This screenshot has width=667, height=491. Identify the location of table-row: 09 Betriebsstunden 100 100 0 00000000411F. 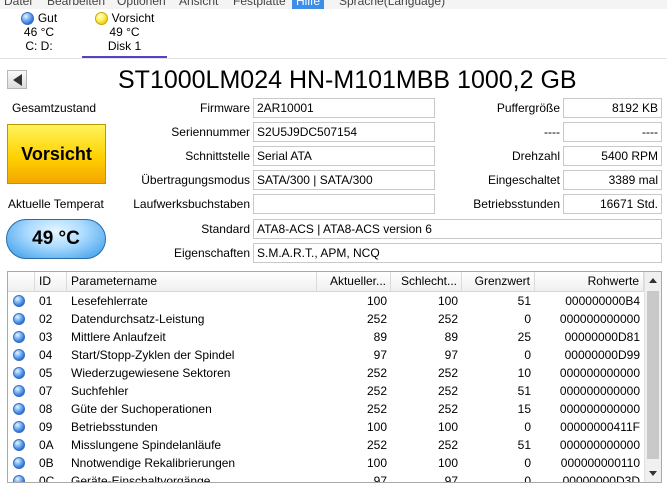
(326, 427).